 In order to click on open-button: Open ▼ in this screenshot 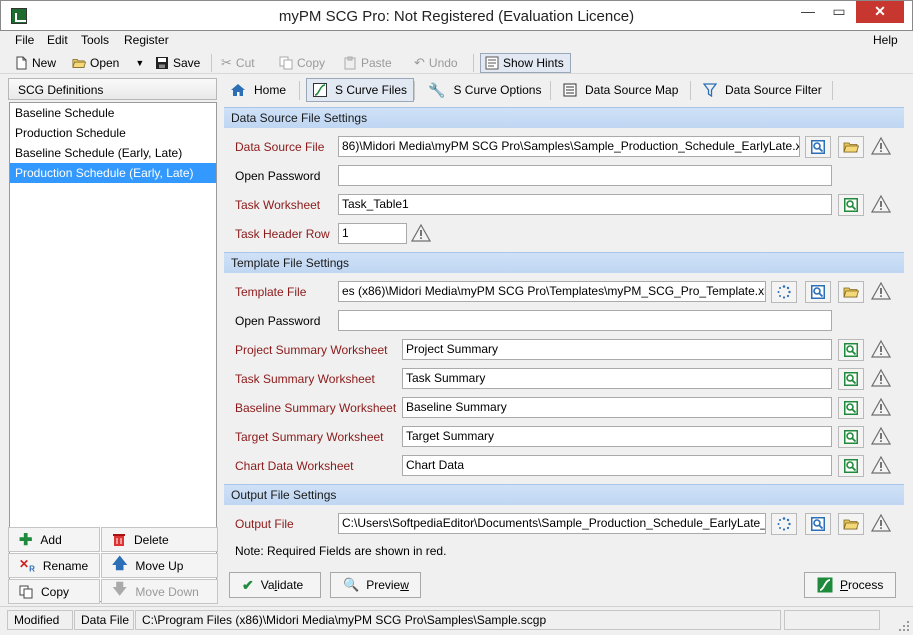, I will do `click(108, 63)`.